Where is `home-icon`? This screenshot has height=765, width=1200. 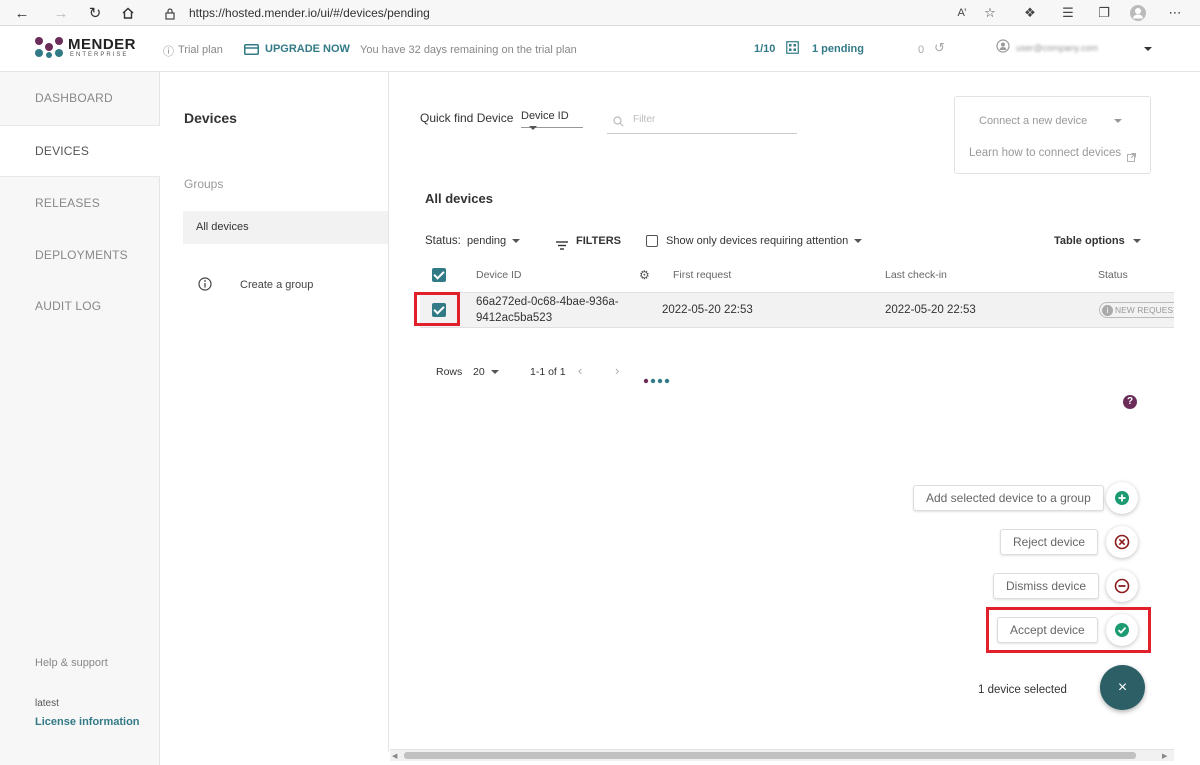 home-icon is located at coordinates (128, 13).